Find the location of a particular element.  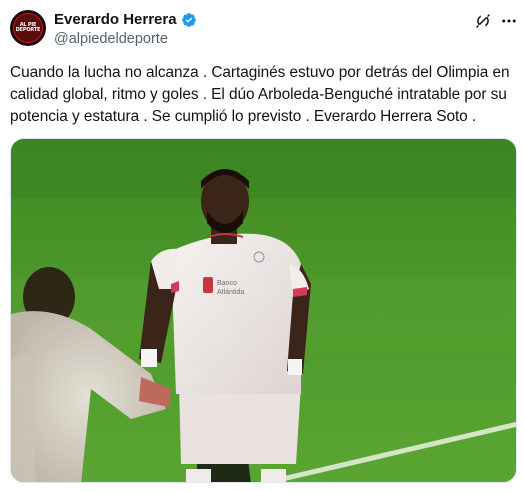

avatar: AL PIE DEPORTE is located at coordinates (28, 28).